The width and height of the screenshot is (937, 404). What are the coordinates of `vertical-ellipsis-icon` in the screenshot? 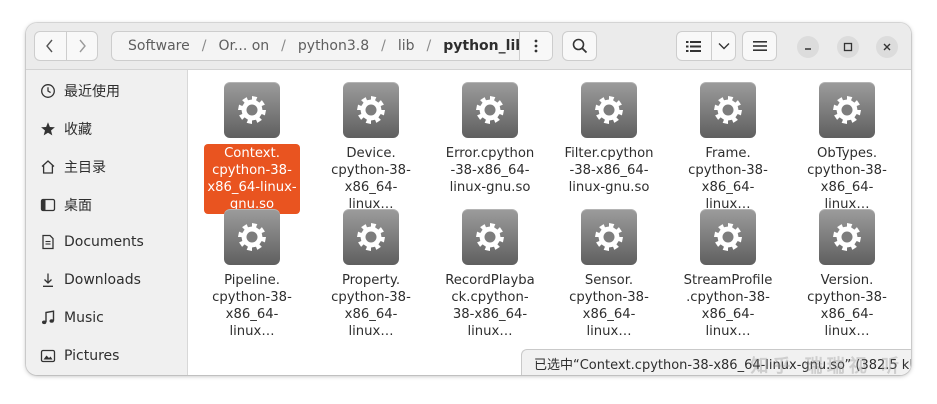 It's located at (536, 46).